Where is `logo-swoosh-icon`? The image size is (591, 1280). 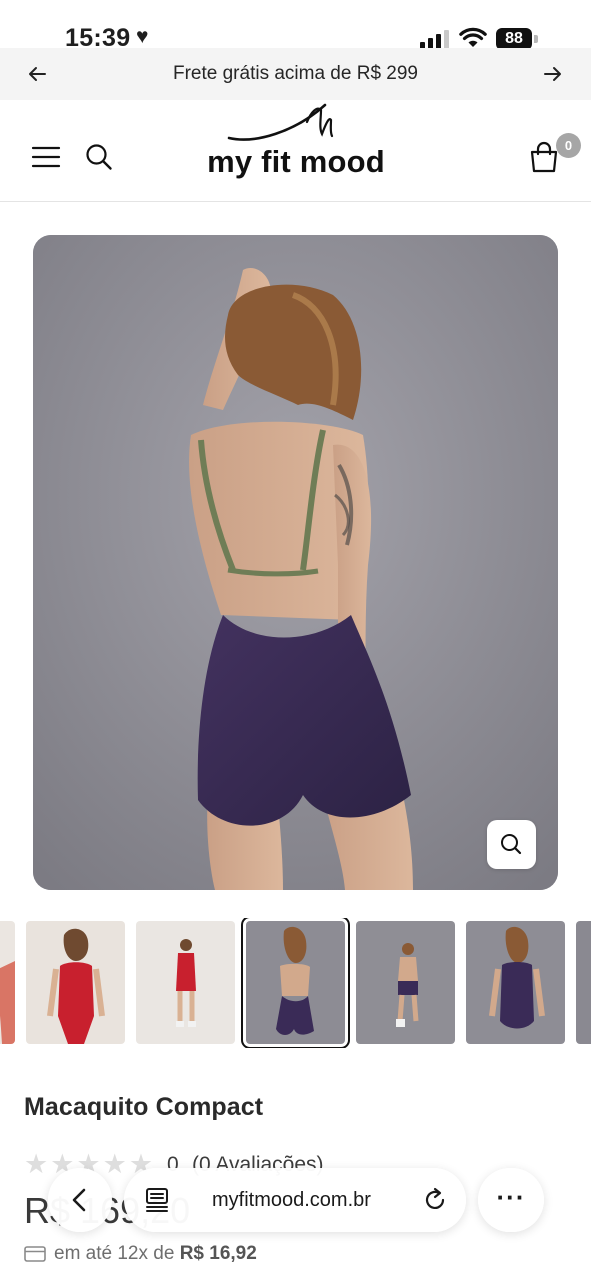 logo-swoosh-icon is located at coordinates (280, 122).